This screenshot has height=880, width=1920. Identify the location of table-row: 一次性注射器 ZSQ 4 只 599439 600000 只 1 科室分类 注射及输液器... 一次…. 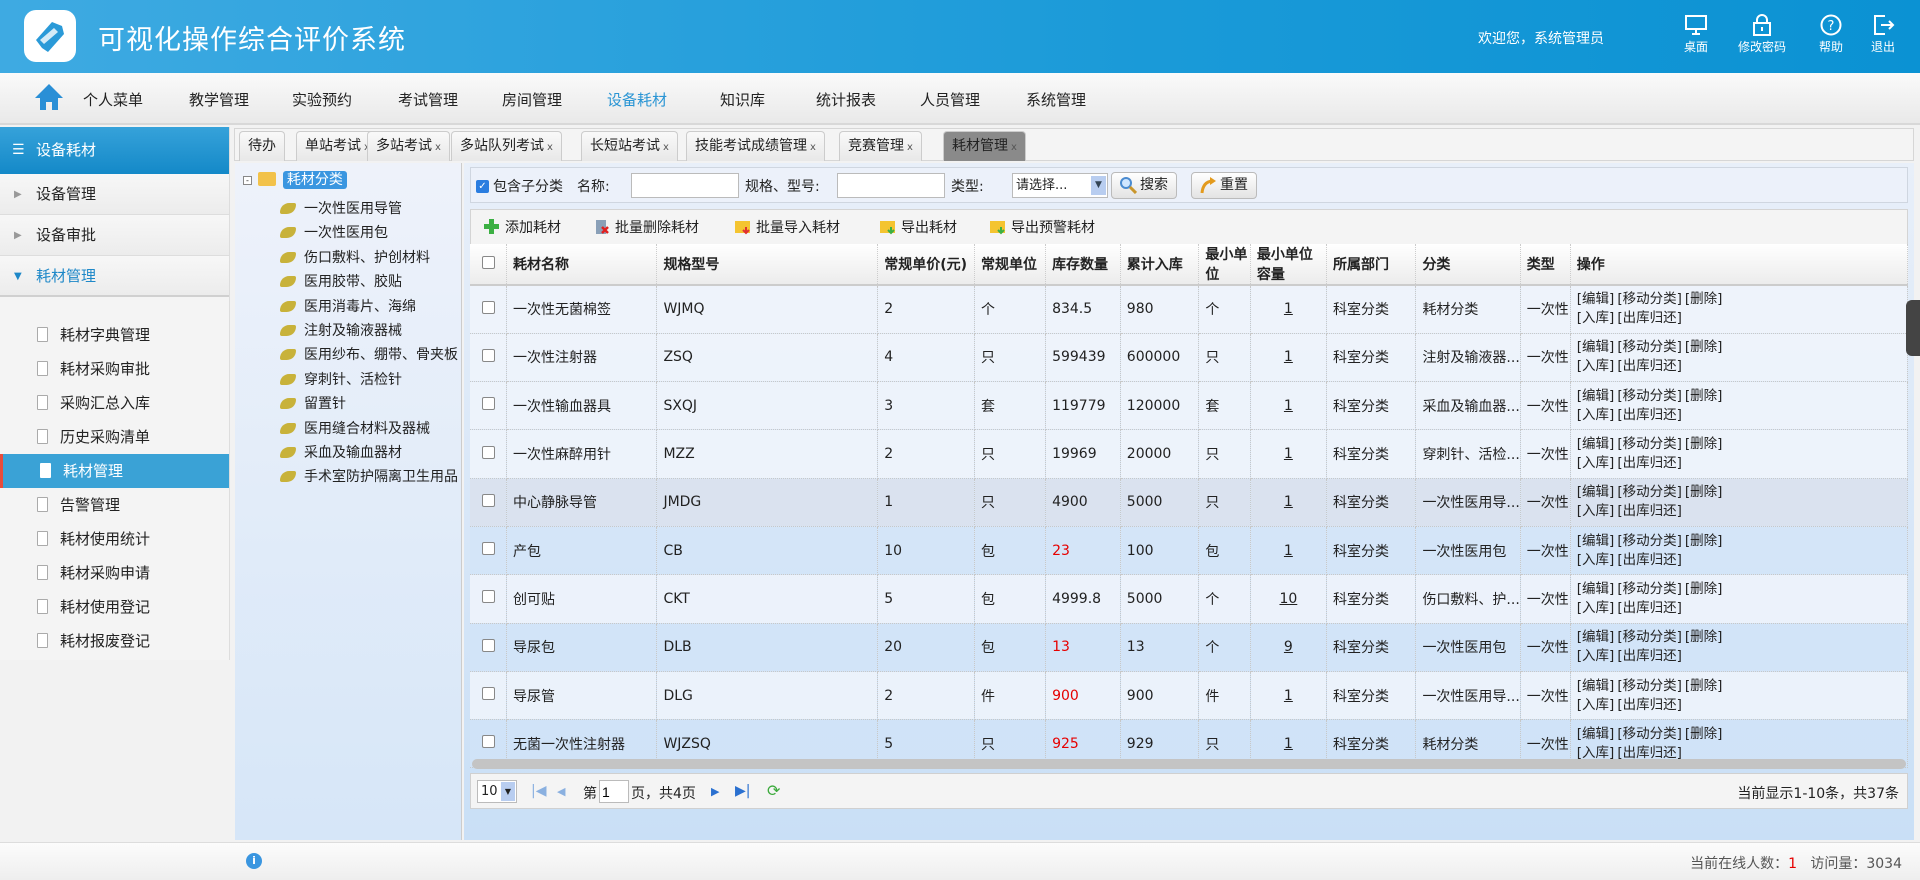
(1189, 358).